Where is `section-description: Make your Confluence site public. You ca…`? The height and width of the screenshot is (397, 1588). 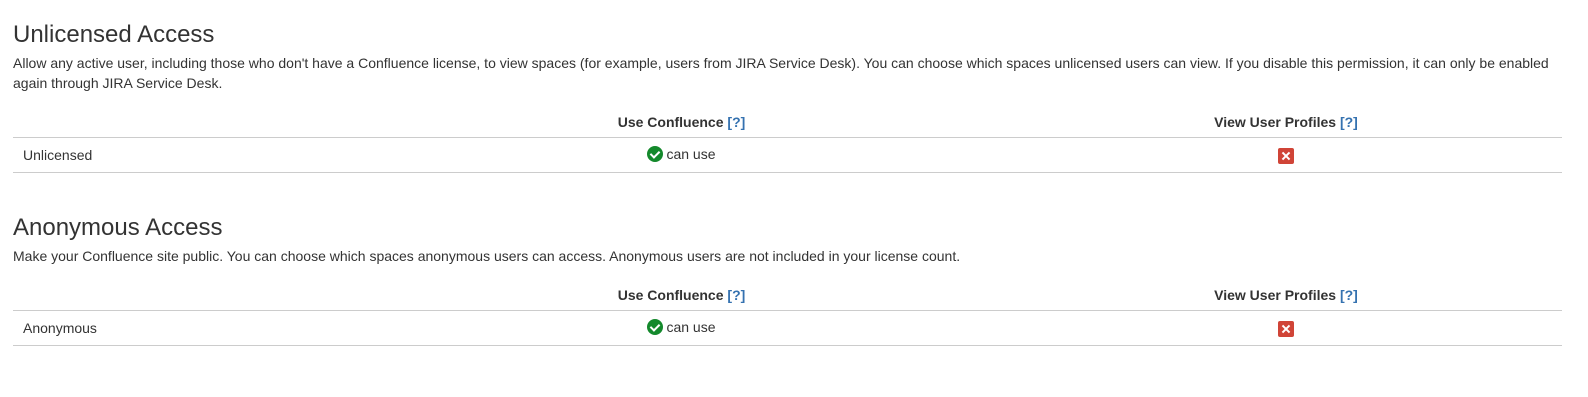
section-description: Make your Confluence site public. You ca… is located at coordinates (487, 256).